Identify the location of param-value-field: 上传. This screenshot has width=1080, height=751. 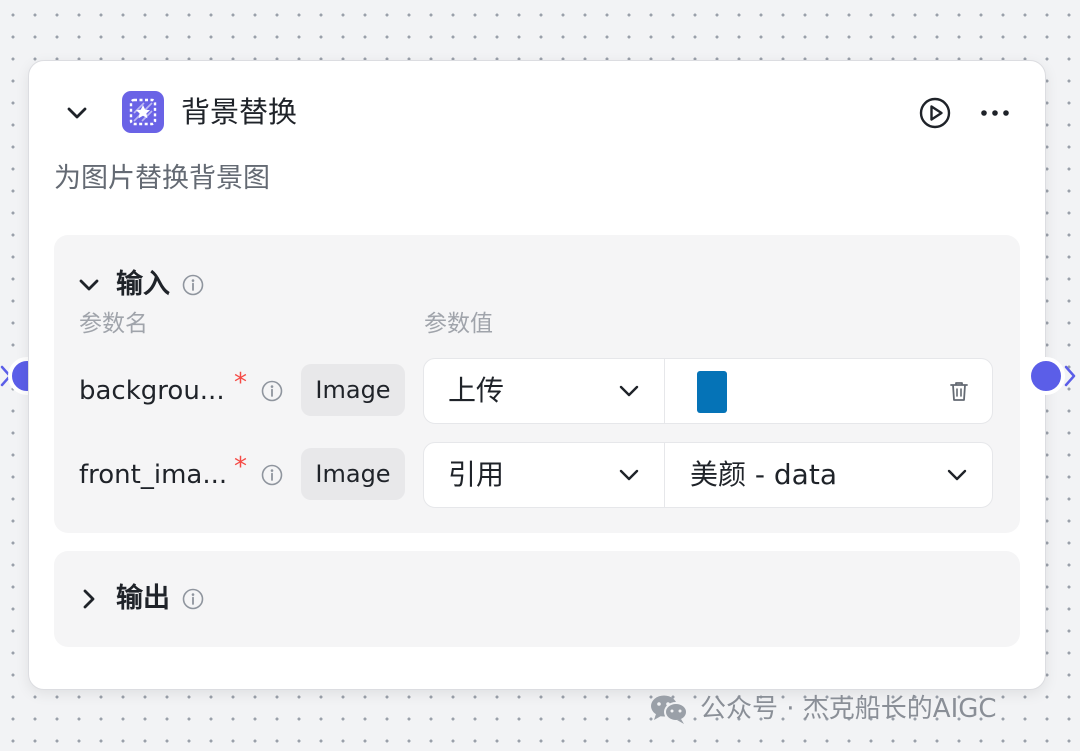
(708, 391).